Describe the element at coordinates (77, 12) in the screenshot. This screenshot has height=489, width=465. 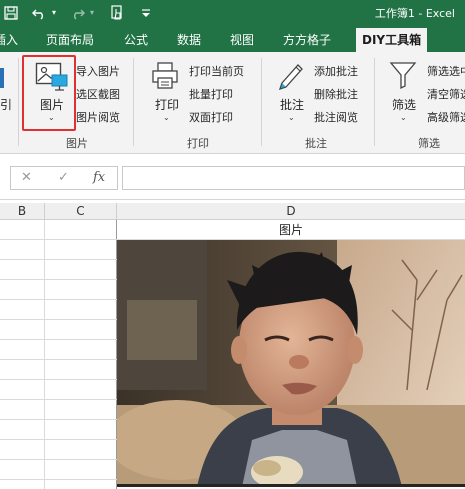
I see `redo-icon` at that location.